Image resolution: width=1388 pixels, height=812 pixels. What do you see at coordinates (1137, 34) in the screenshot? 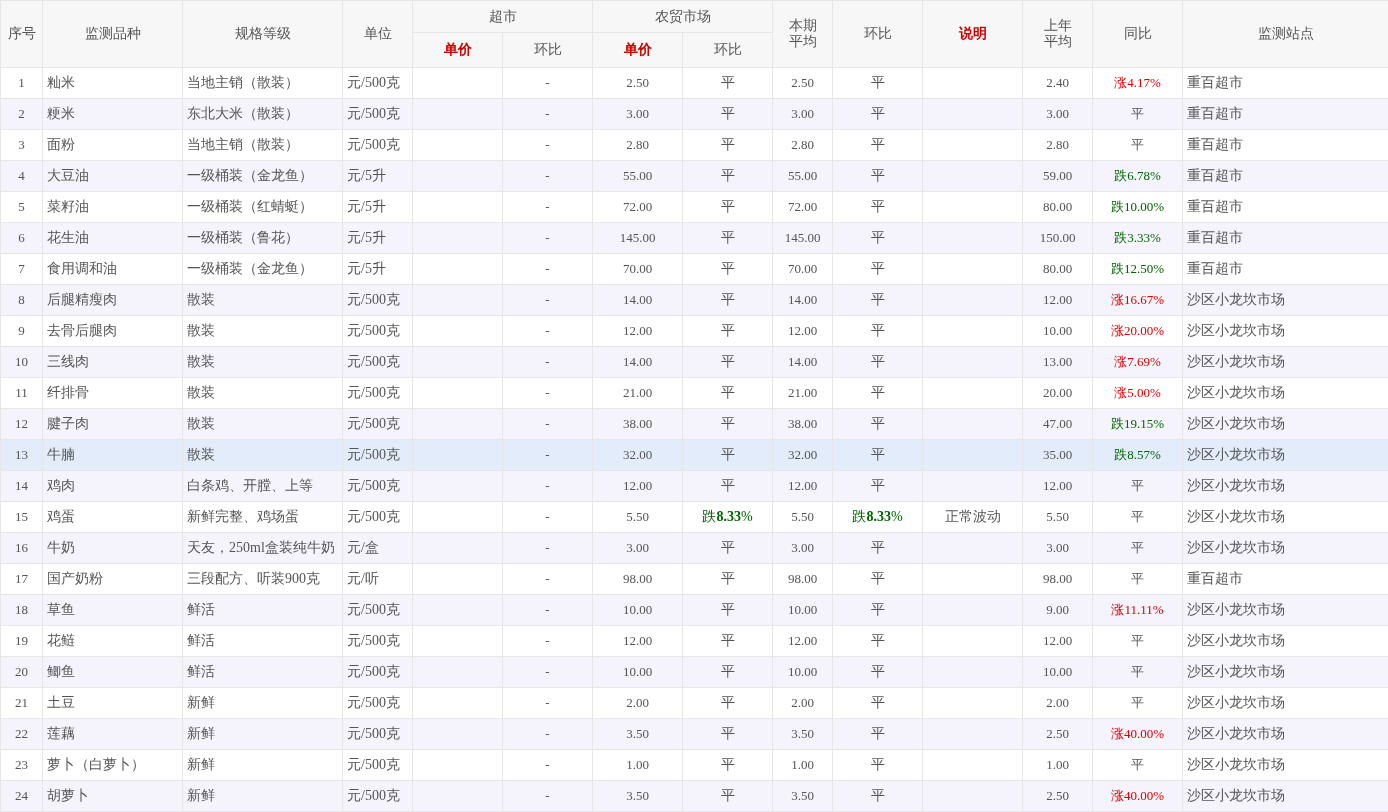
I see `column-header: 同比` at bounding box center [1137, 34].